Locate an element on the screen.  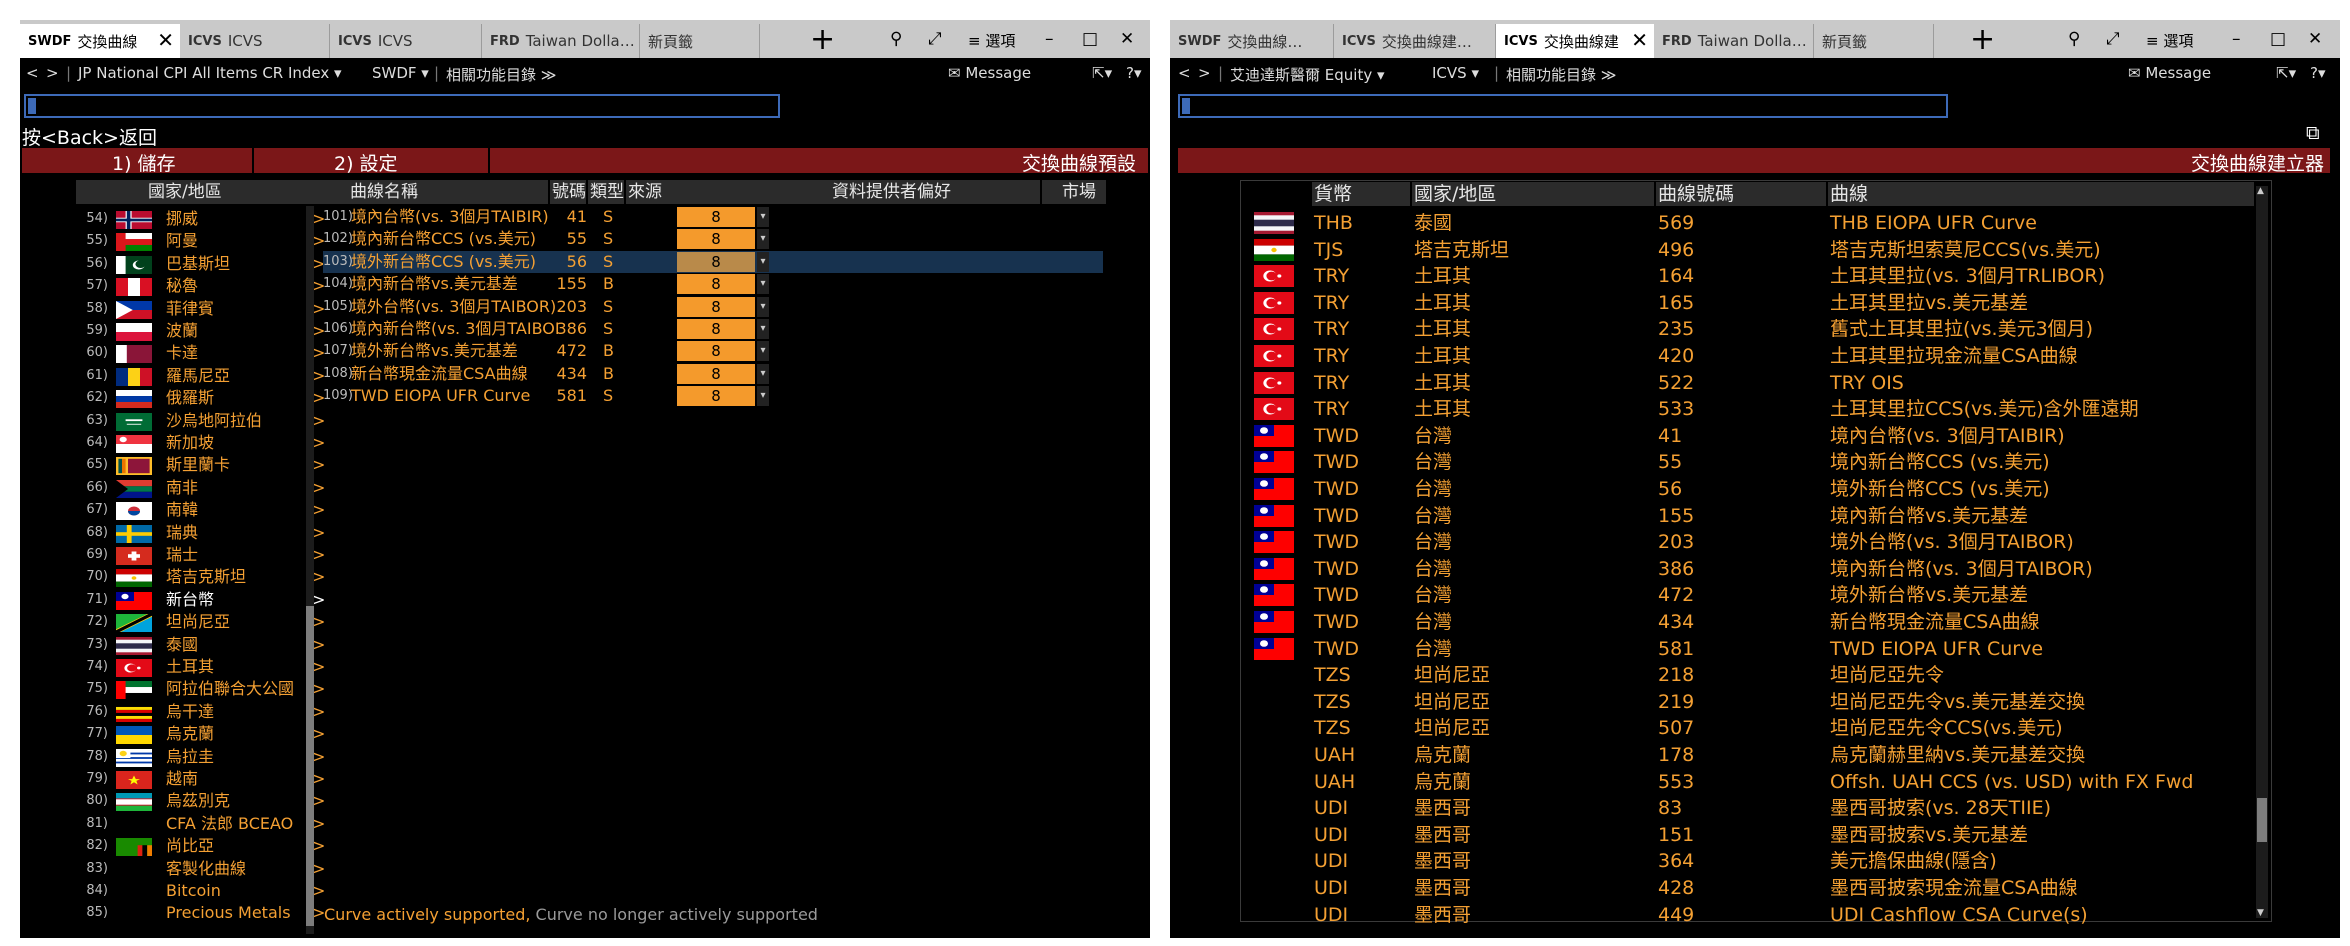
country-item: 73) 泰國 > is located at coordinates (200, 645).